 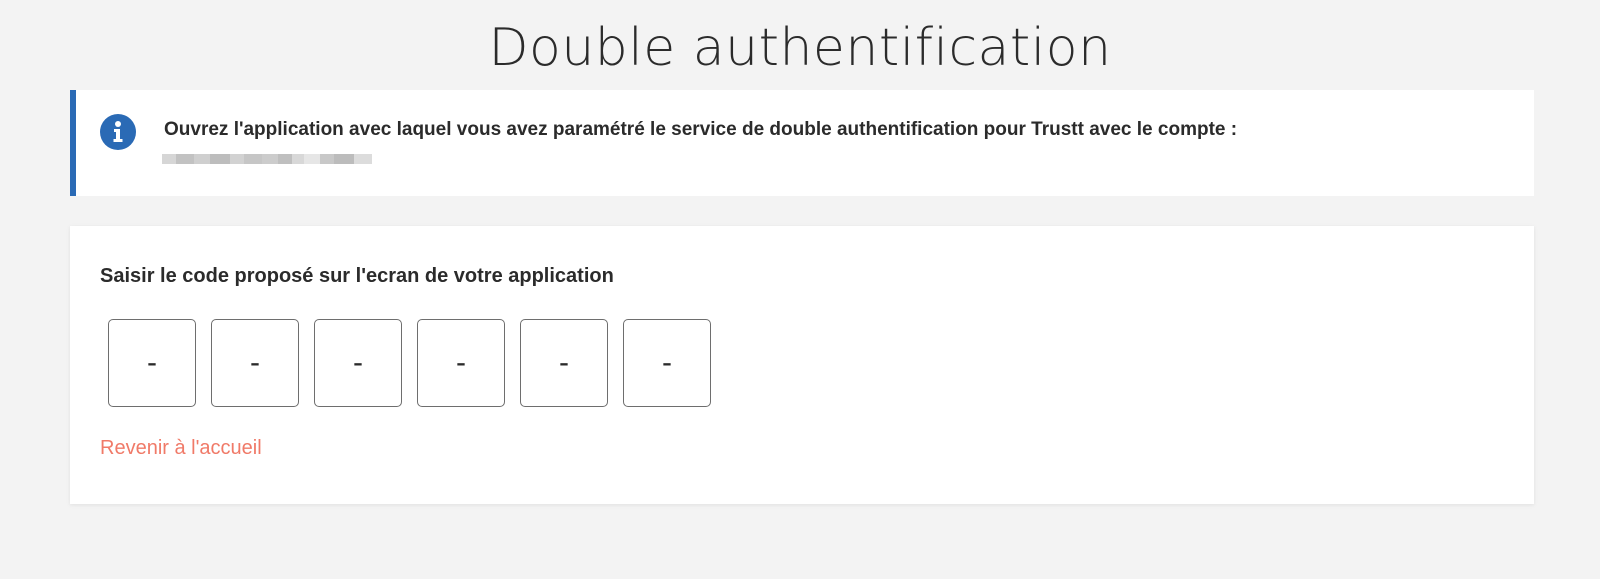 What do you see at coordinates (118, 132) in the screenshot?
I see `info-icon` at bounding box center [118, 132].